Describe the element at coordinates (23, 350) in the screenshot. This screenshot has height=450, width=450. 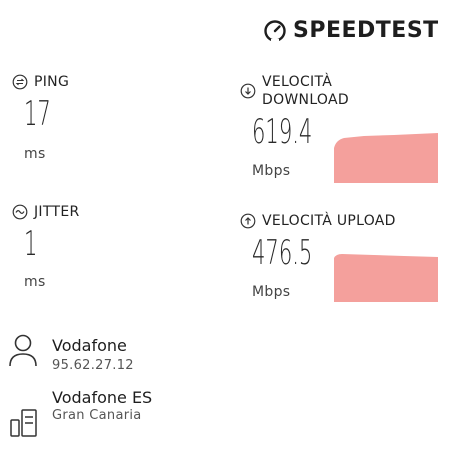
I see `user-icon` at that location.